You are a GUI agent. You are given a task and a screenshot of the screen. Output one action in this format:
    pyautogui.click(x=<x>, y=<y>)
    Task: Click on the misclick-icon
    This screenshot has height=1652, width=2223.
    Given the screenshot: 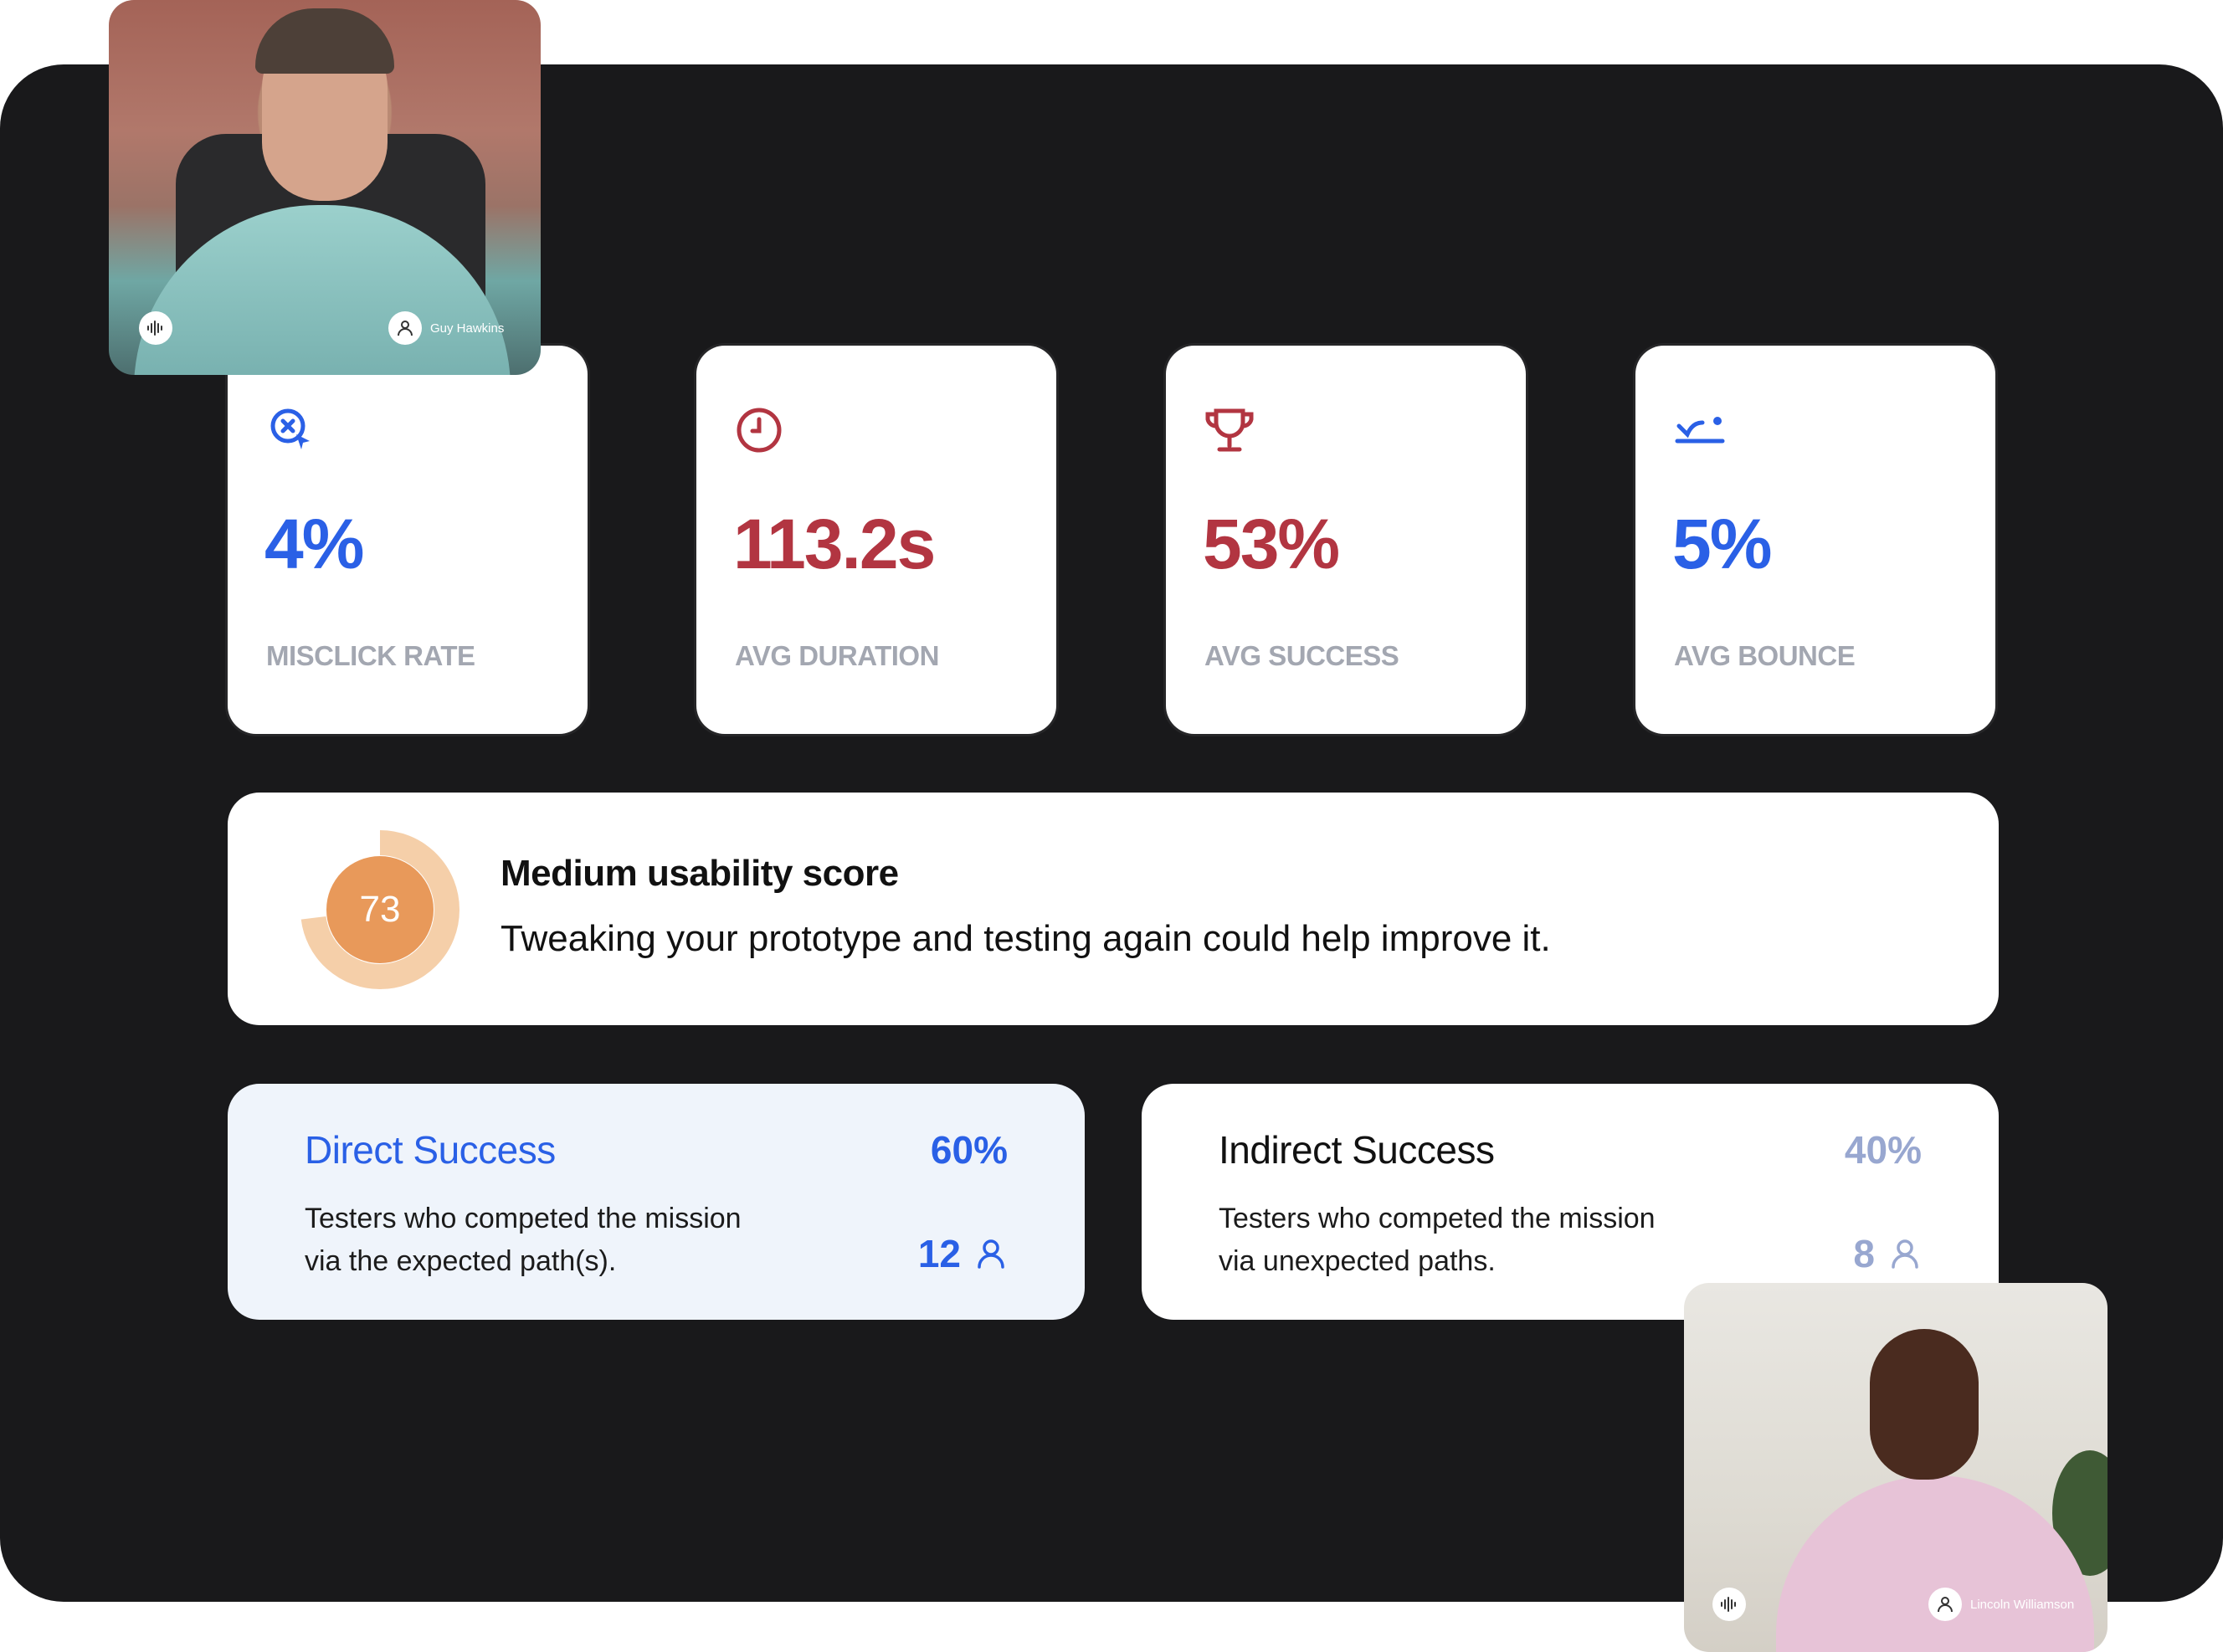 What is the action you would take?
    pyautogui.click(x=290, y=428)
    